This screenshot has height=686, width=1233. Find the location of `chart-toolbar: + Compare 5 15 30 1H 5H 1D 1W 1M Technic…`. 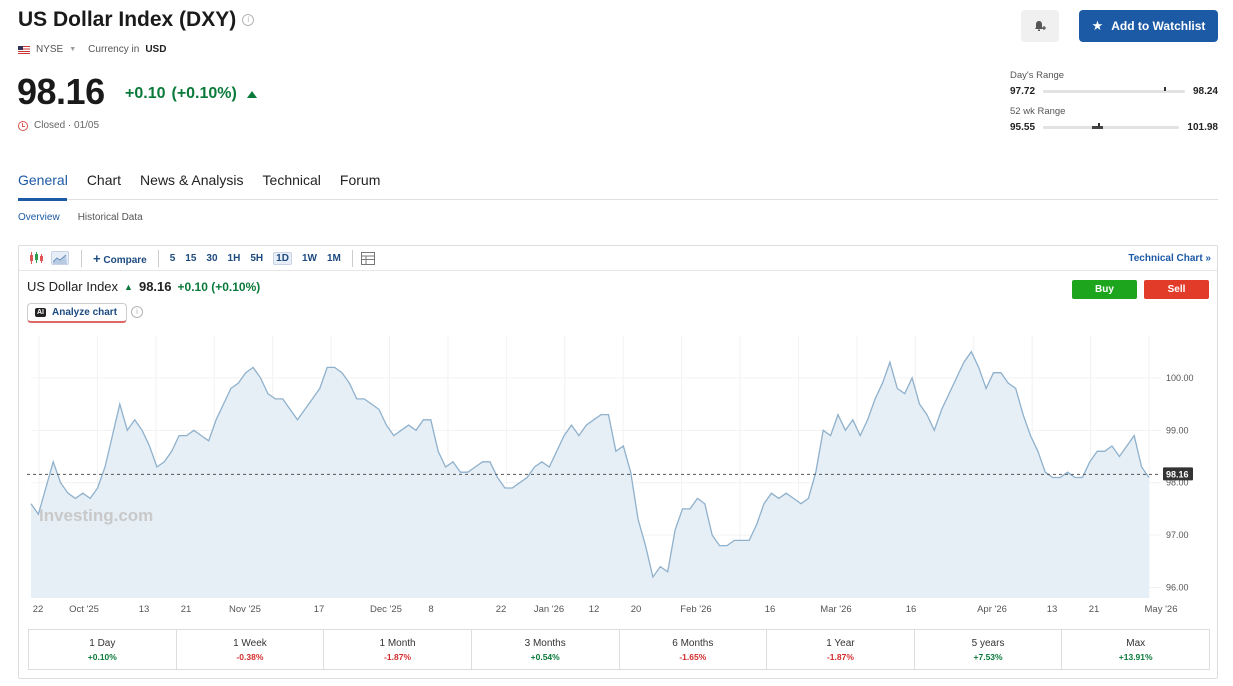

chart-toolbar: + Compare 5 15 30 1H 5H 1D 1W 1M Technic… is located at coordinates (618, 258).